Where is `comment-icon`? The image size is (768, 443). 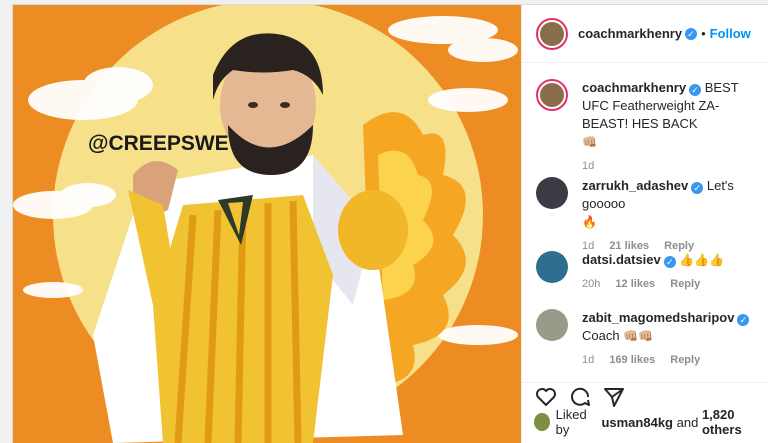
comment-icon is located at coordinates (580, 397).